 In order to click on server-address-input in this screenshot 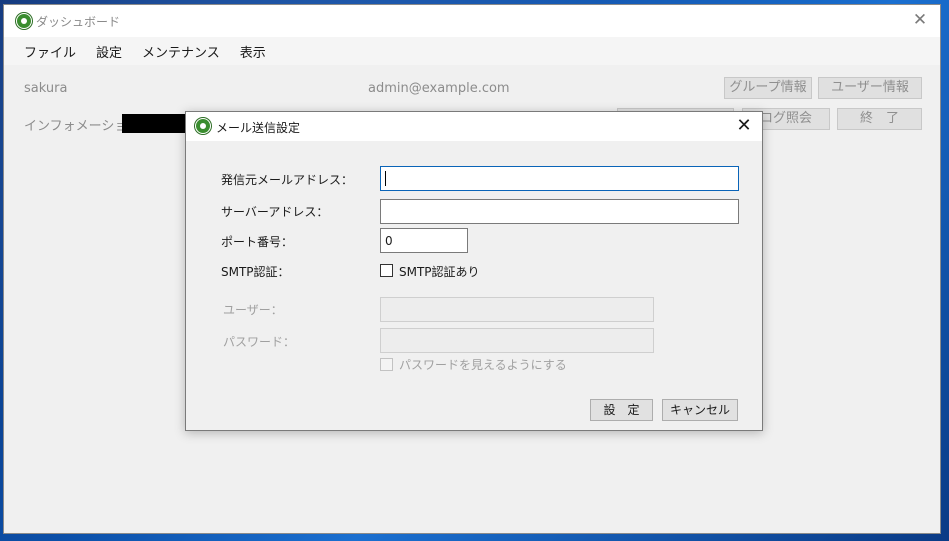, I will do `click(559, 211)`.